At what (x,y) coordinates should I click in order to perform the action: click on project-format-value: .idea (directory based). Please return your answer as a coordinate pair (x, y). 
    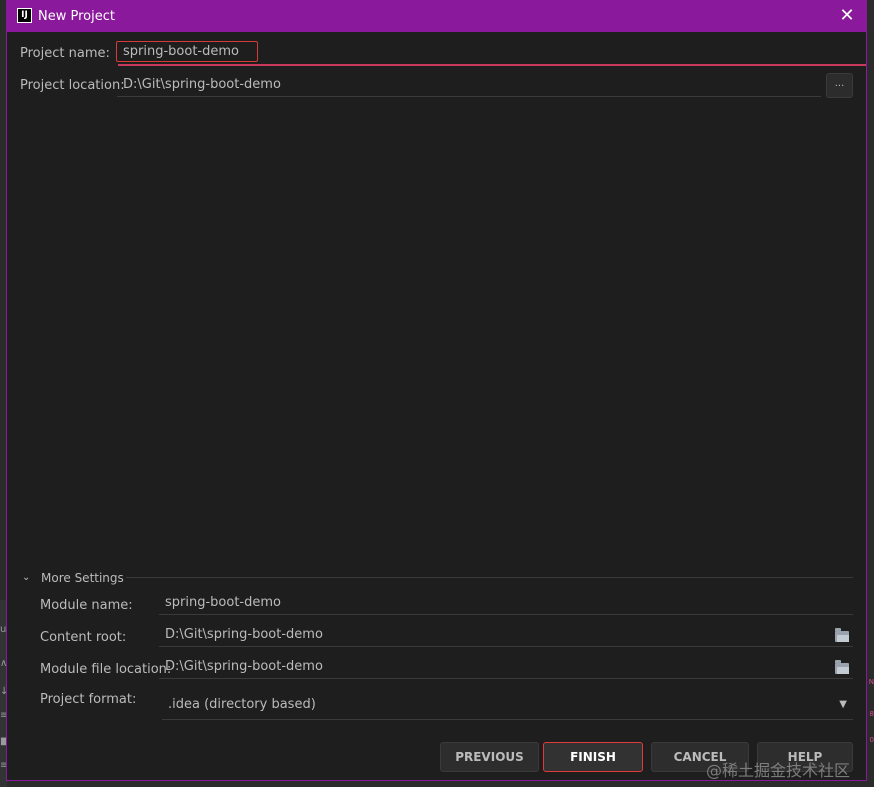
    Looking at the image, I should click on (242, 704).